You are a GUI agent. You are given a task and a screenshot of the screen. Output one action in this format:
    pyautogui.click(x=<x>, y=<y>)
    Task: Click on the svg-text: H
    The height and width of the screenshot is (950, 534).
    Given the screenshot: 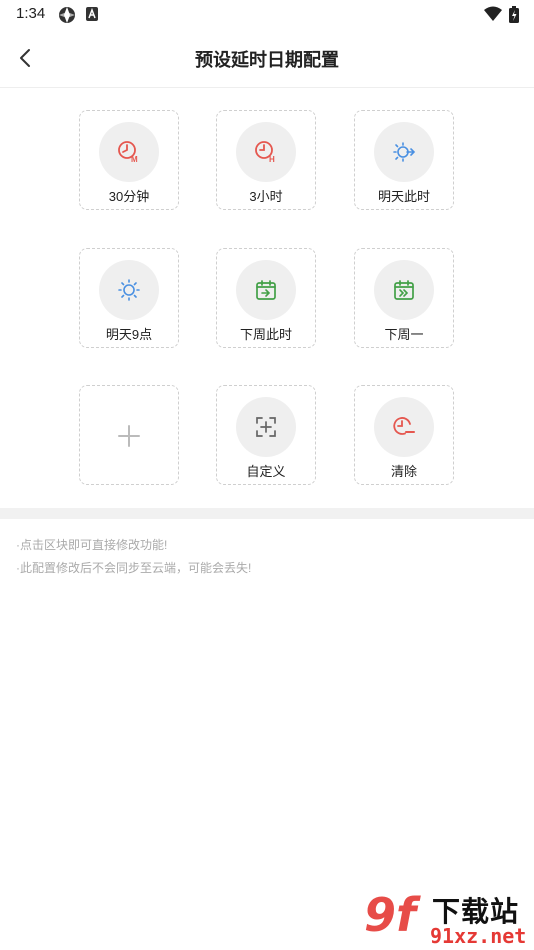 What is the action you would take?
    pyautogui.click(x=272, y=159)
    